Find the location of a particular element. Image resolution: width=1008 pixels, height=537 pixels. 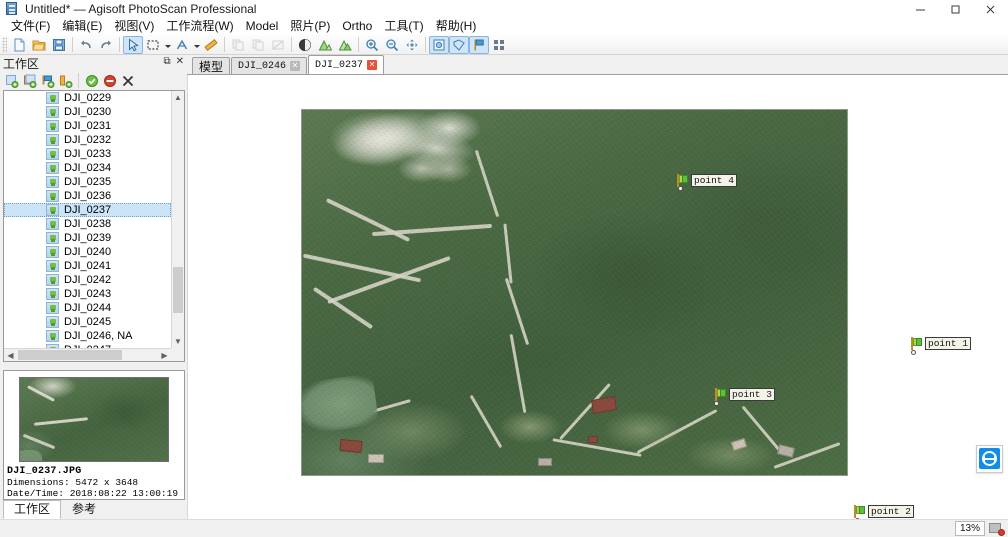

minimize-button is located at coordinates (920, 9).